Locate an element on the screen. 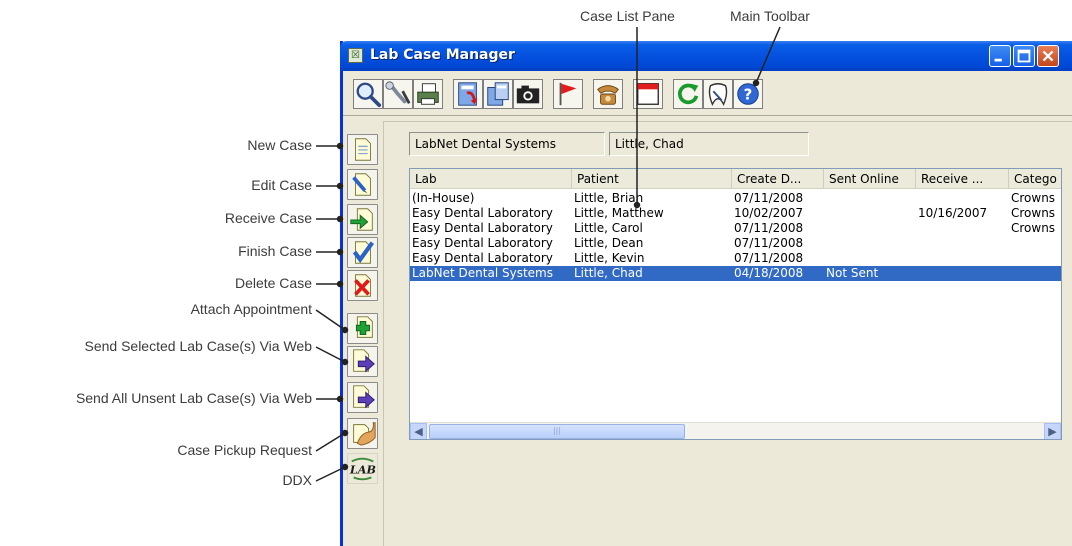 The image size is (1072, 546). lab-ddx-icon: LAB is located at coordinates (362, 469).